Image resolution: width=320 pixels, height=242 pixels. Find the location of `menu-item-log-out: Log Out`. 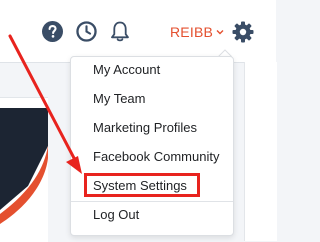

menu-item-log-out: Log Out is located at coordinates (116, 215).